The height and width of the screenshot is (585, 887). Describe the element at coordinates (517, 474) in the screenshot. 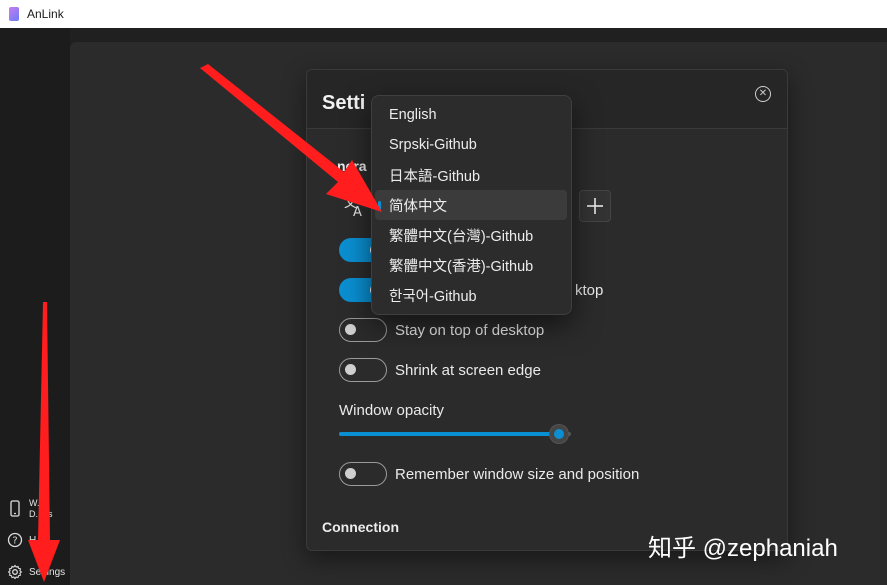

I see `remember-window-label: Remember window size and position` at that location.